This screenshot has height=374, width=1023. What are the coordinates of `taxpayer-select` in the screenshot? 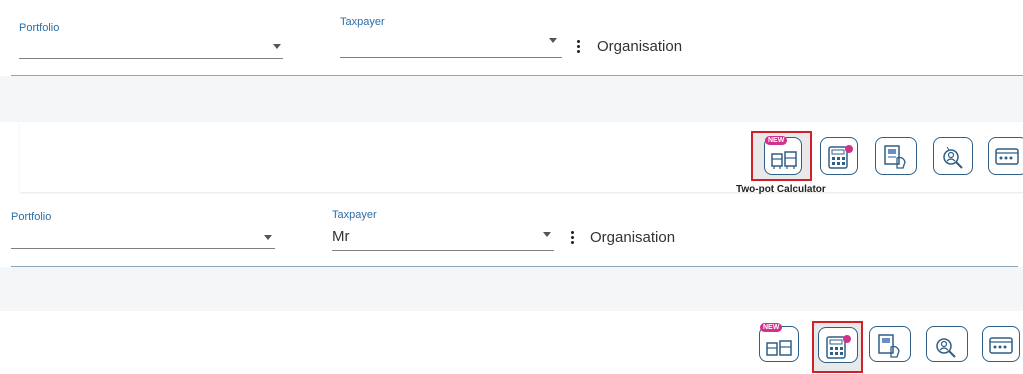 It's located at (451, 45).